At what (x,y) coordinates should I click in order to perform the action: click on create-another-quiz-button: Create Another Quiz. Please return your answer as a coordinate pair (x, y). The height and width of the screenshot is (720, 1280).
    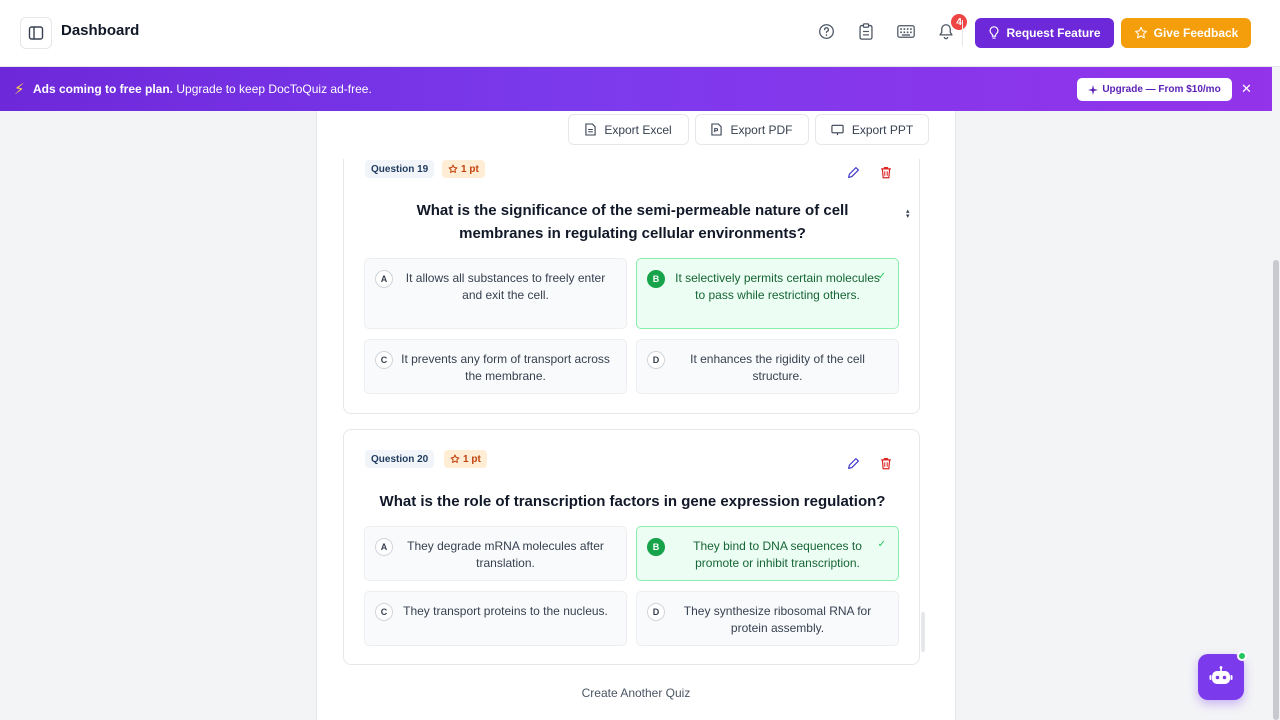
    Looking at the image, I should click on (636, 693).